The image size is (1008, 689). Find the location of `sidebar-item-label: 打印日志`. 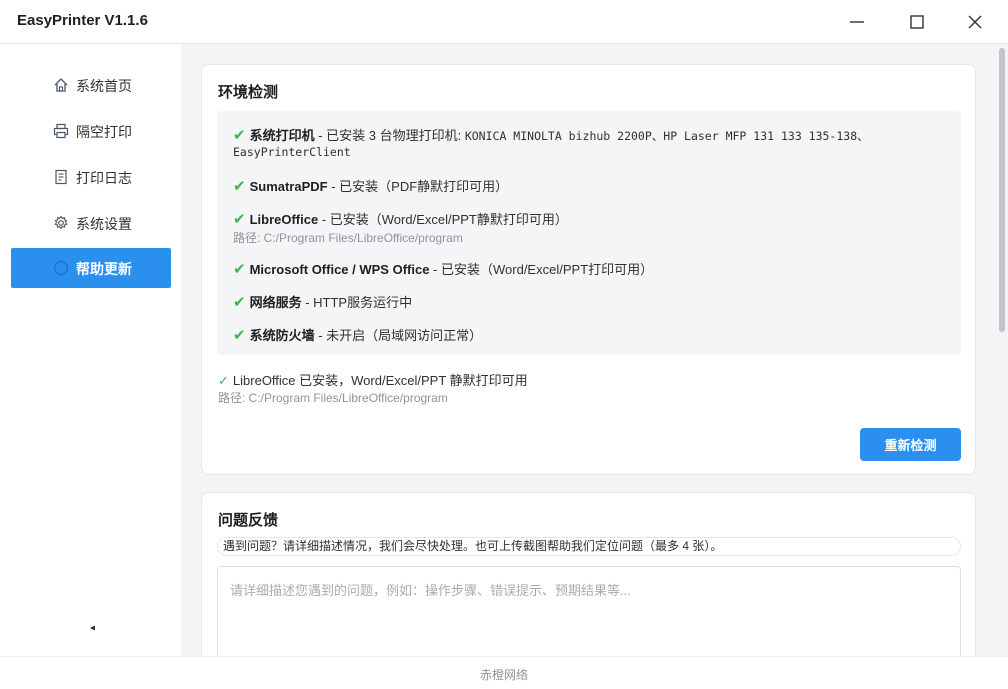

sidebar-item-label: 打印日志 is located at coordinates (104, 178).